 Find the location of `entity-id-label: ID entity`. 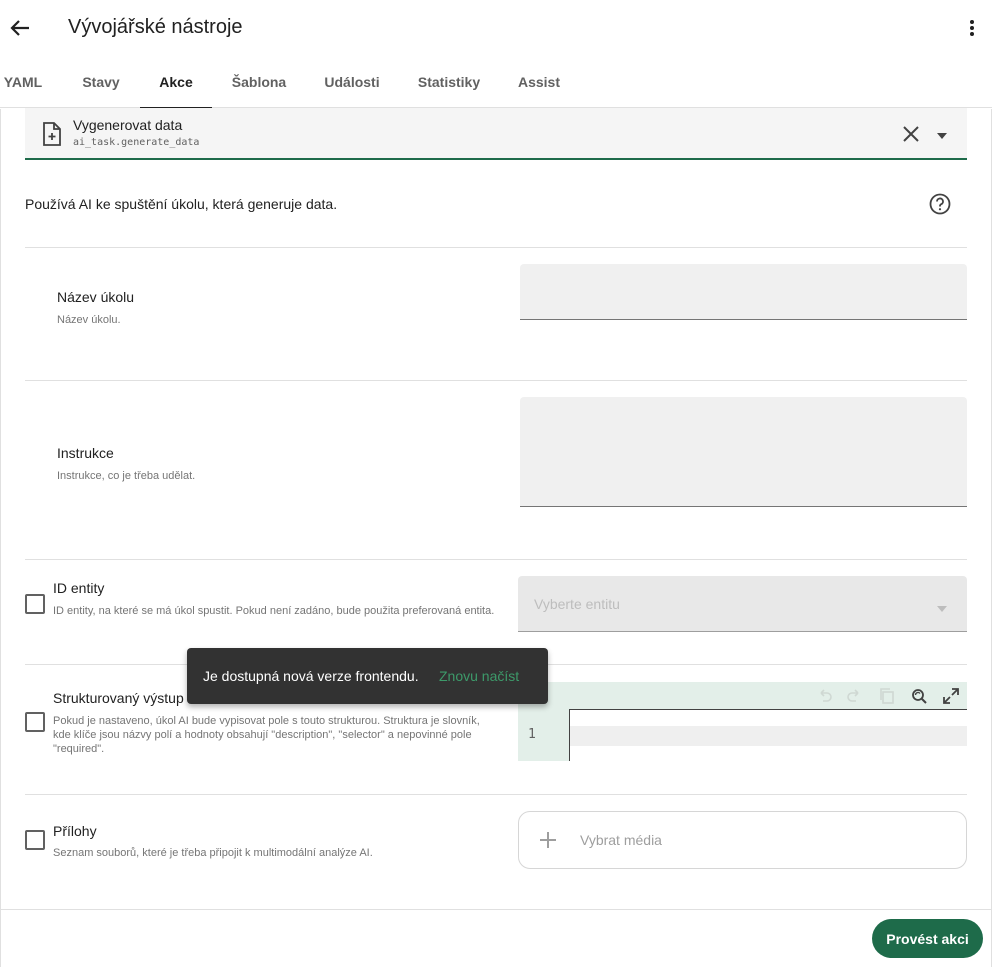

entity-id-label: ID entity is located at coordinates (79, 588).